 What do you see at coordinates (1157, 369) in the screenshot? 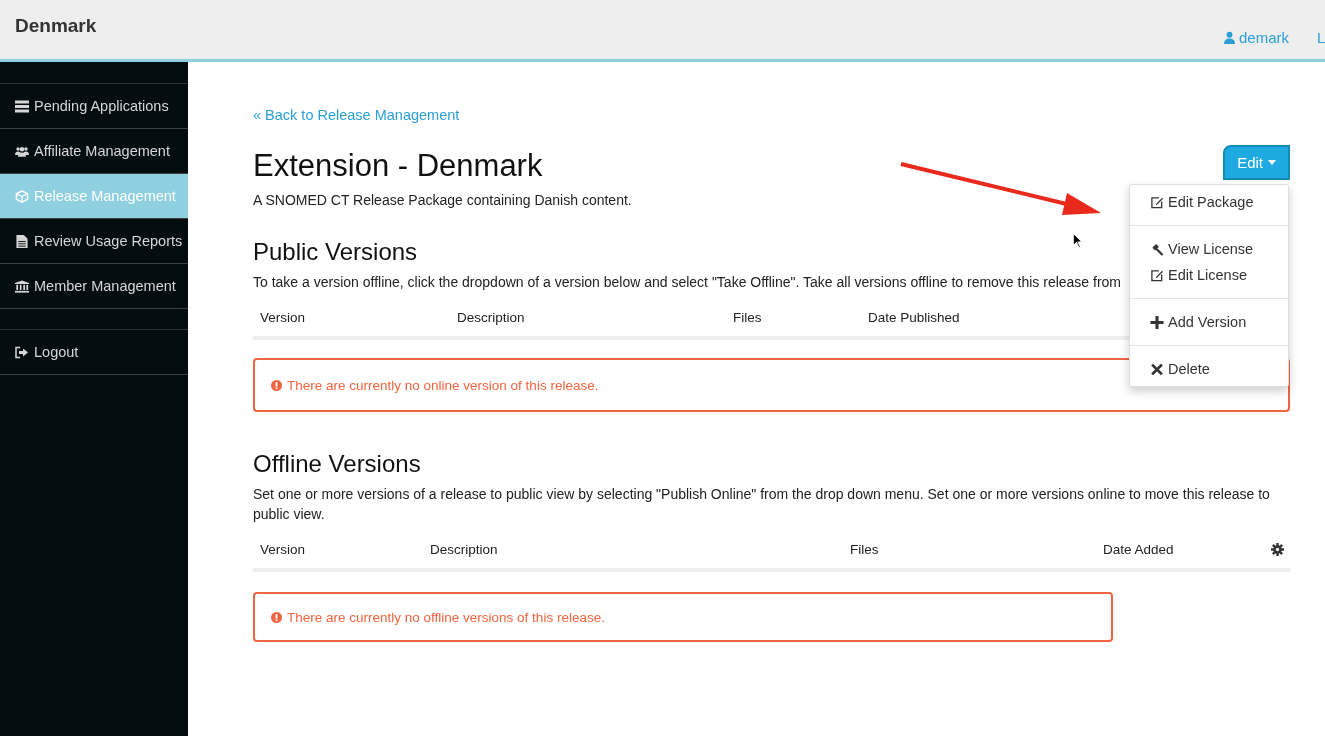
I see `close-icon` at bounding box center [1157, 369].